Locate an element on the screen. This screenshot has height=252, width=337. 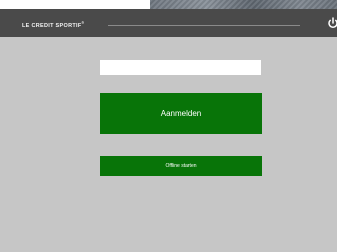
offline-start-button: Offline starten is located at coordinates (181, 166).